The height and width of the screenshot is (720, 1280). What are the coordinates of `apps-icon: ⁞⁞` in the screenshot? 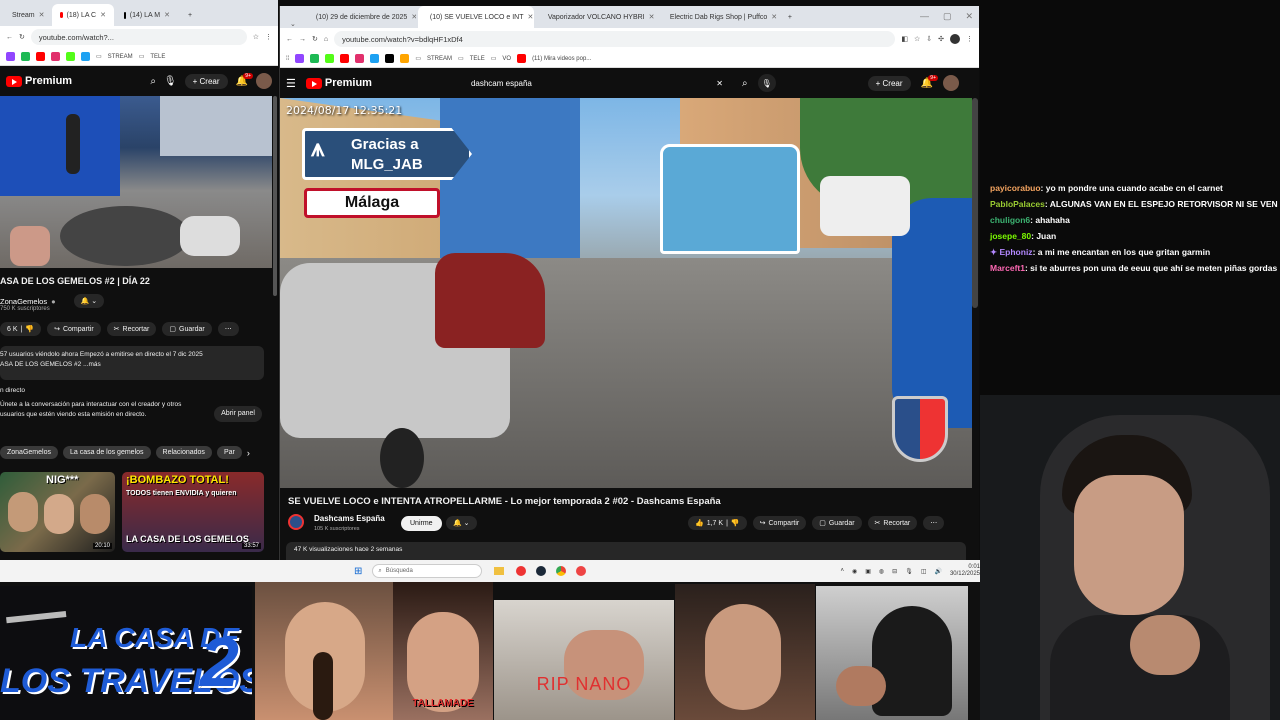 It's located at (287, 59).